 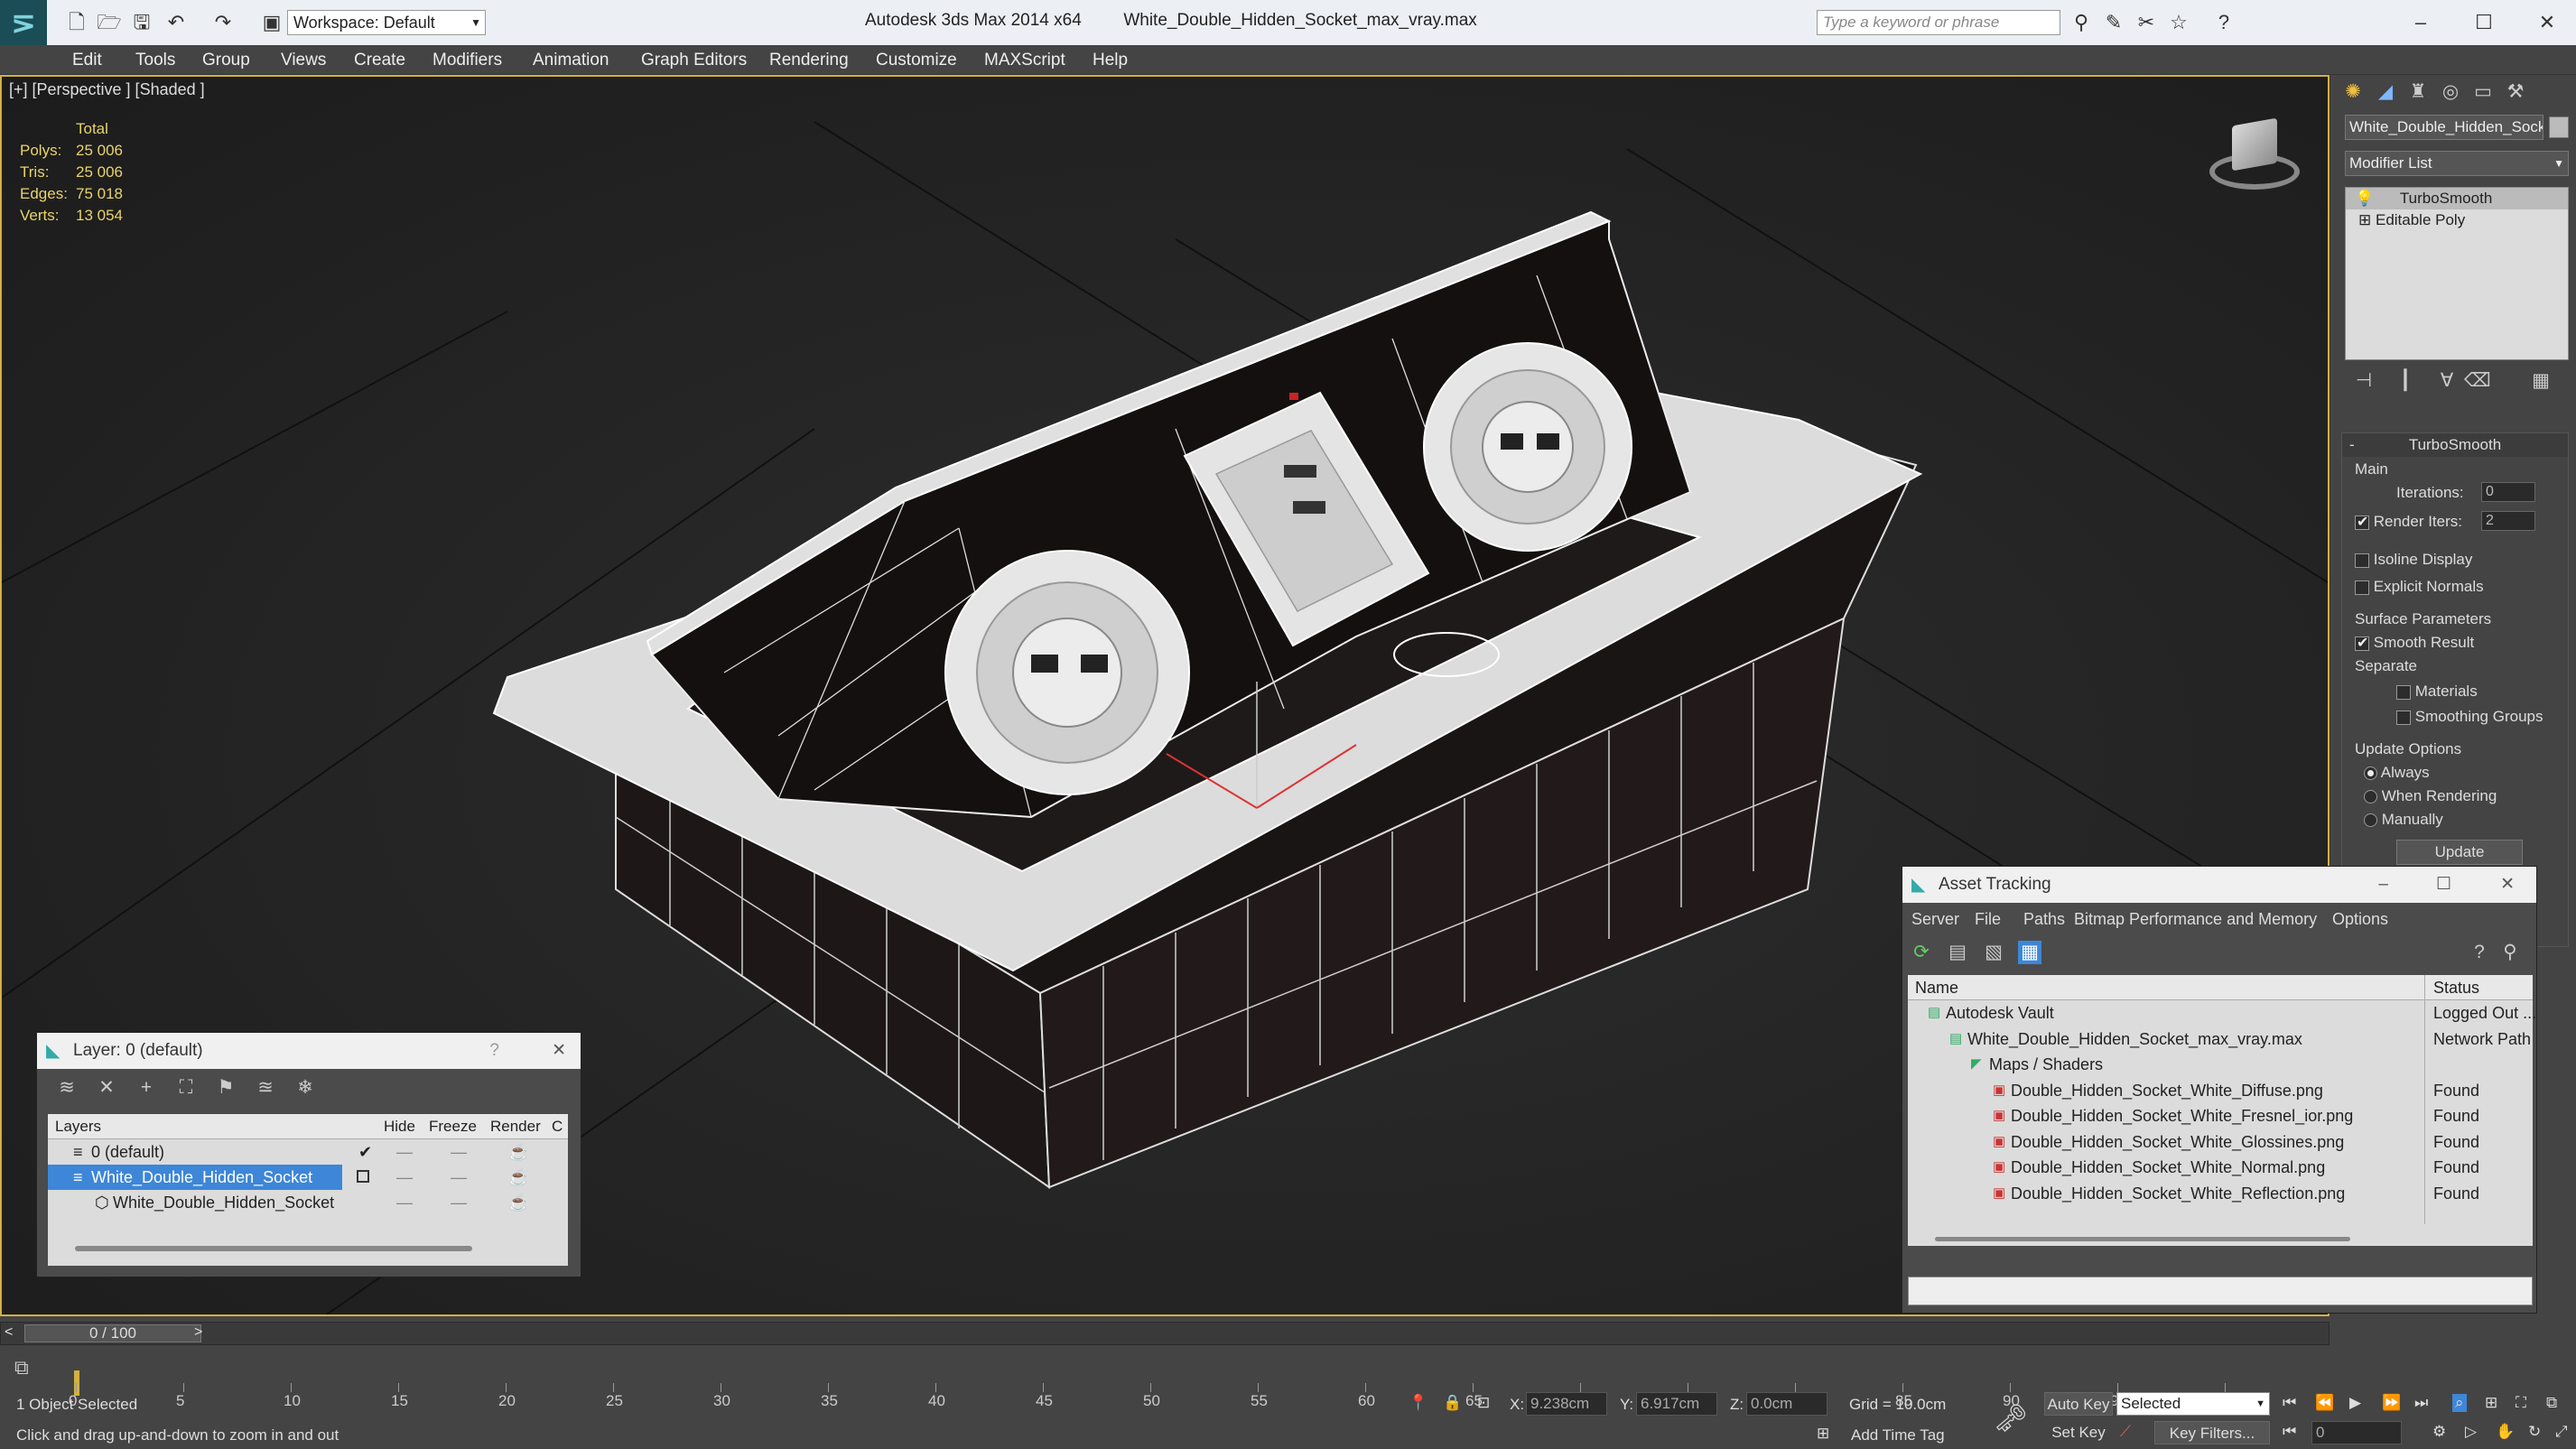 I want to click on add-to-layer-icon: +, so click(x=146, y=1088).